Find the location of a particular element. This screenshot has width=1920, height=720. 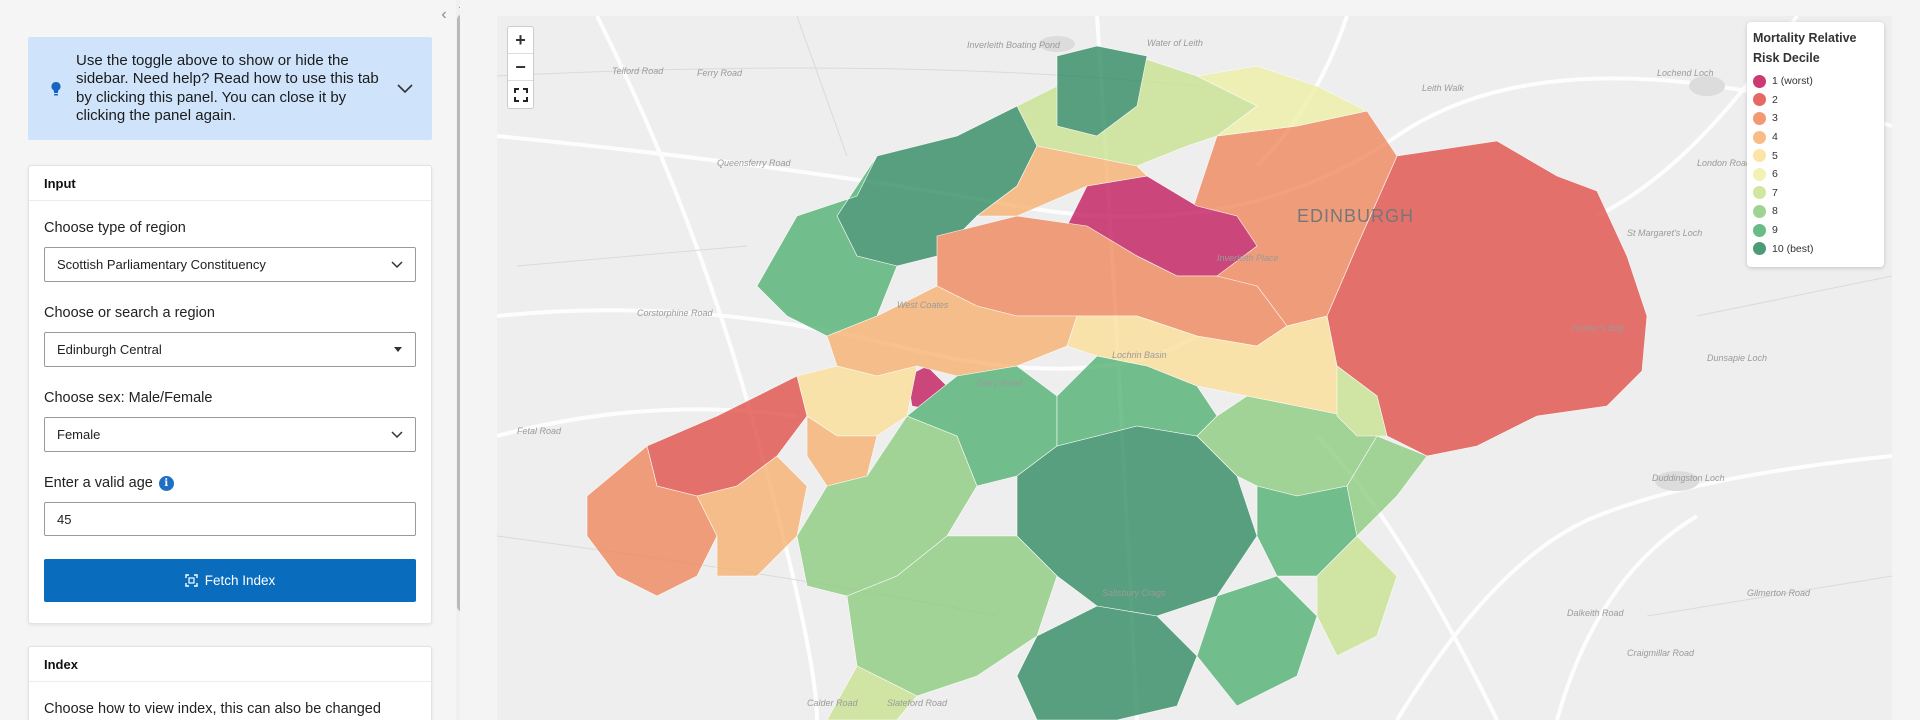

legend-label: 2 is located at coordinates (1775, 99).